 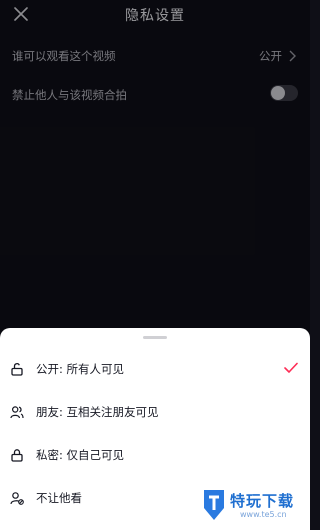 I want to click on toggle-knob, so click(x=278, y=93).